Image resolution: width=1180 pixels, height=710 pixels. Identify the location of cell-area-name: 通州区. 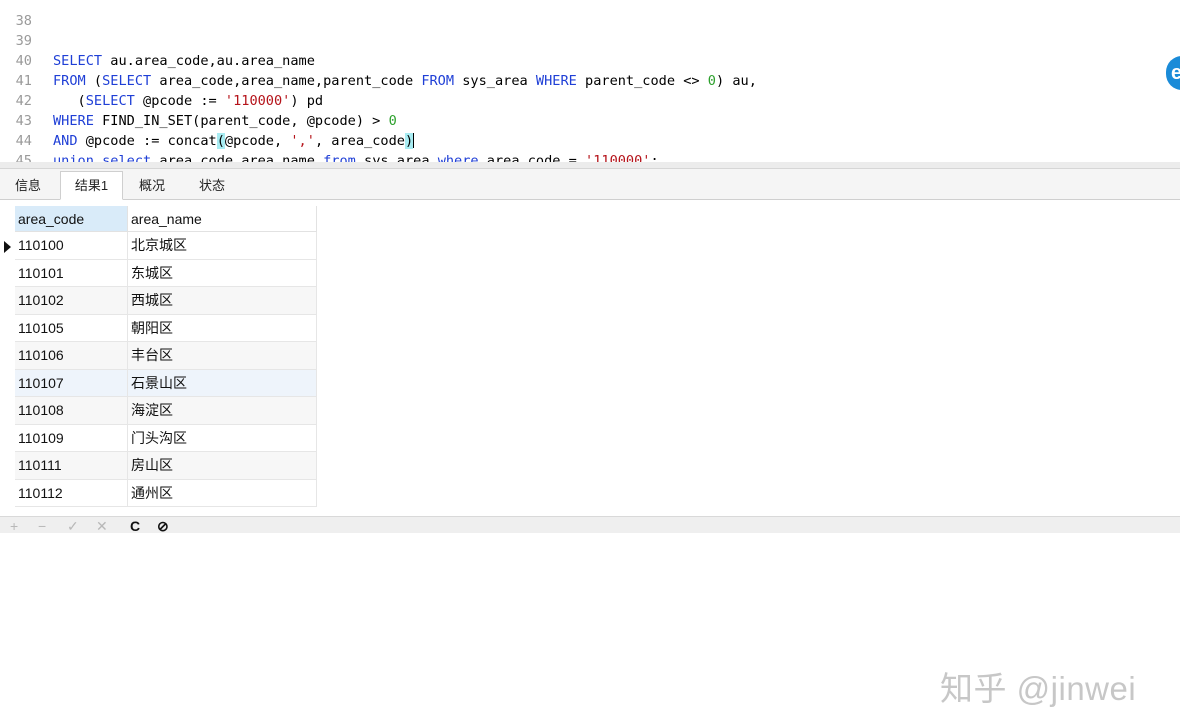
(222, 493).